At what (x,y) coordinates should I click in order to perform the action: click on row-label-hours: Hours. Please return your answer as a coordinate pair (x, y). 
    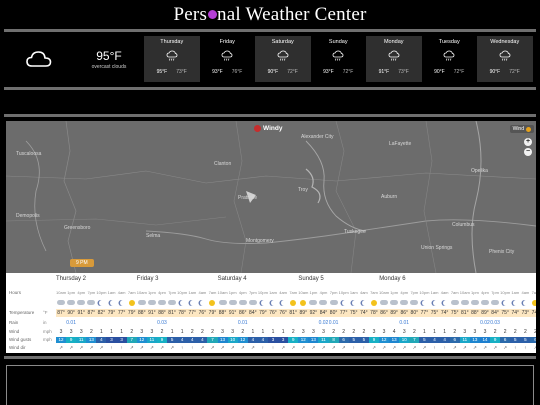
    Looking at the image, I should click on (15, 292).